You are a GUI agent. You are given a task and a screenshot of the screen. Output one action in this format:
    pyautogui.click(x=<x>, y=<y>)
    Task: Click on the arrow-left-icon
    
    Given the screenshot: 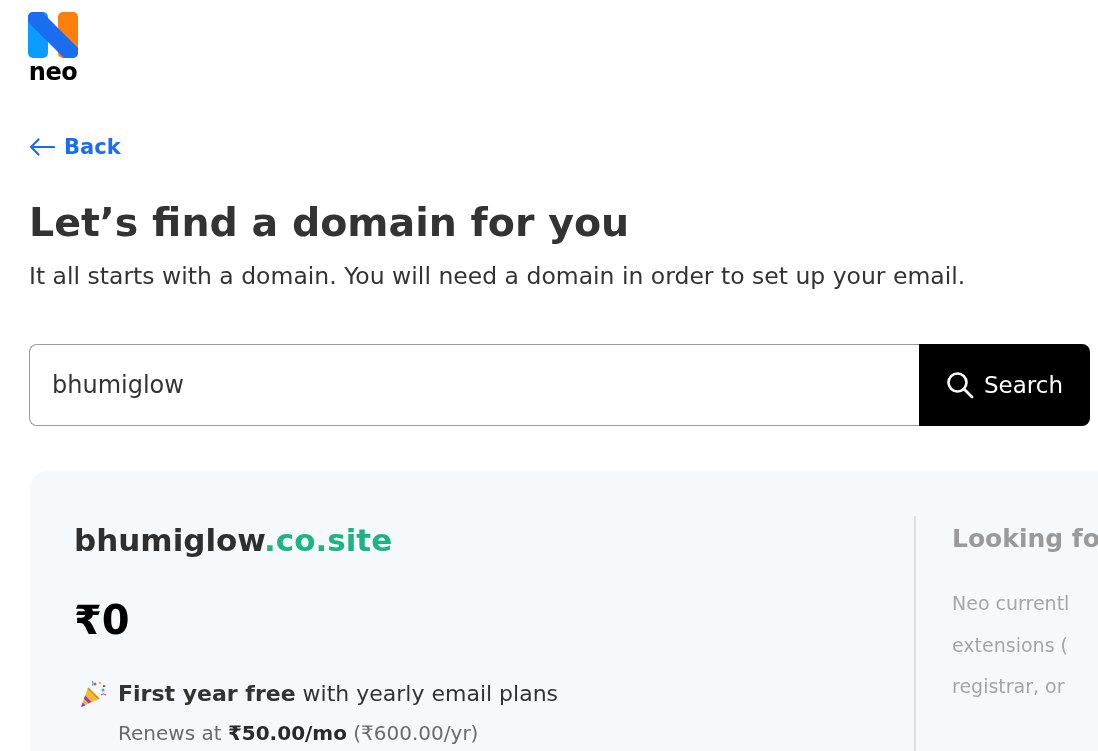 What is the action you would take?
    pyautogui.click(x=42, y=147)
    